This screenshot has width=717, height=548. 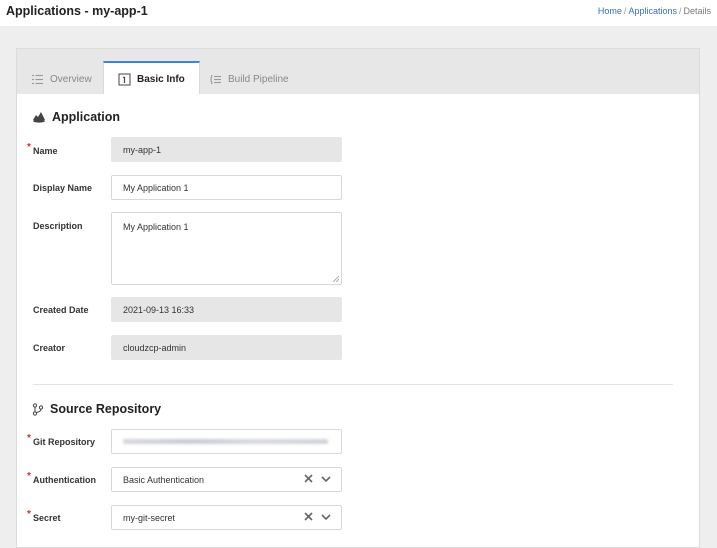 I want to click on name-field: my-app-1, so click(x=226, y=149).